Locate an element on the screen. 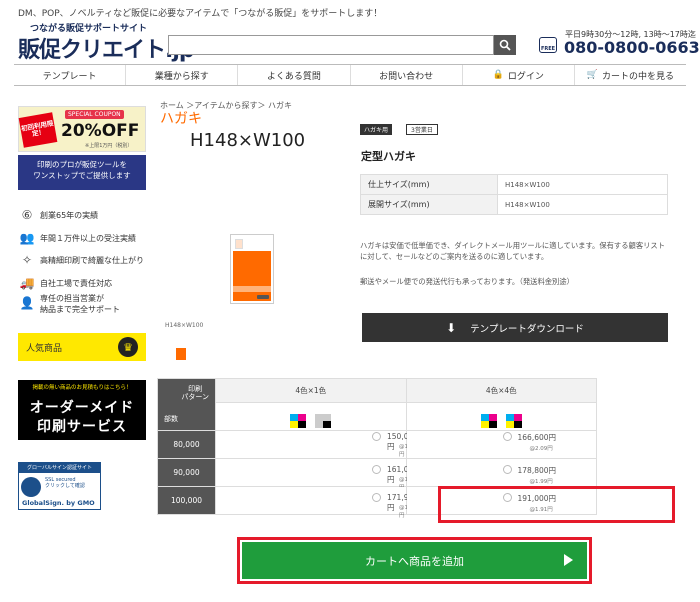  pro-service-line2: ワンストップでご提供します is located at coordinates (82, 176).